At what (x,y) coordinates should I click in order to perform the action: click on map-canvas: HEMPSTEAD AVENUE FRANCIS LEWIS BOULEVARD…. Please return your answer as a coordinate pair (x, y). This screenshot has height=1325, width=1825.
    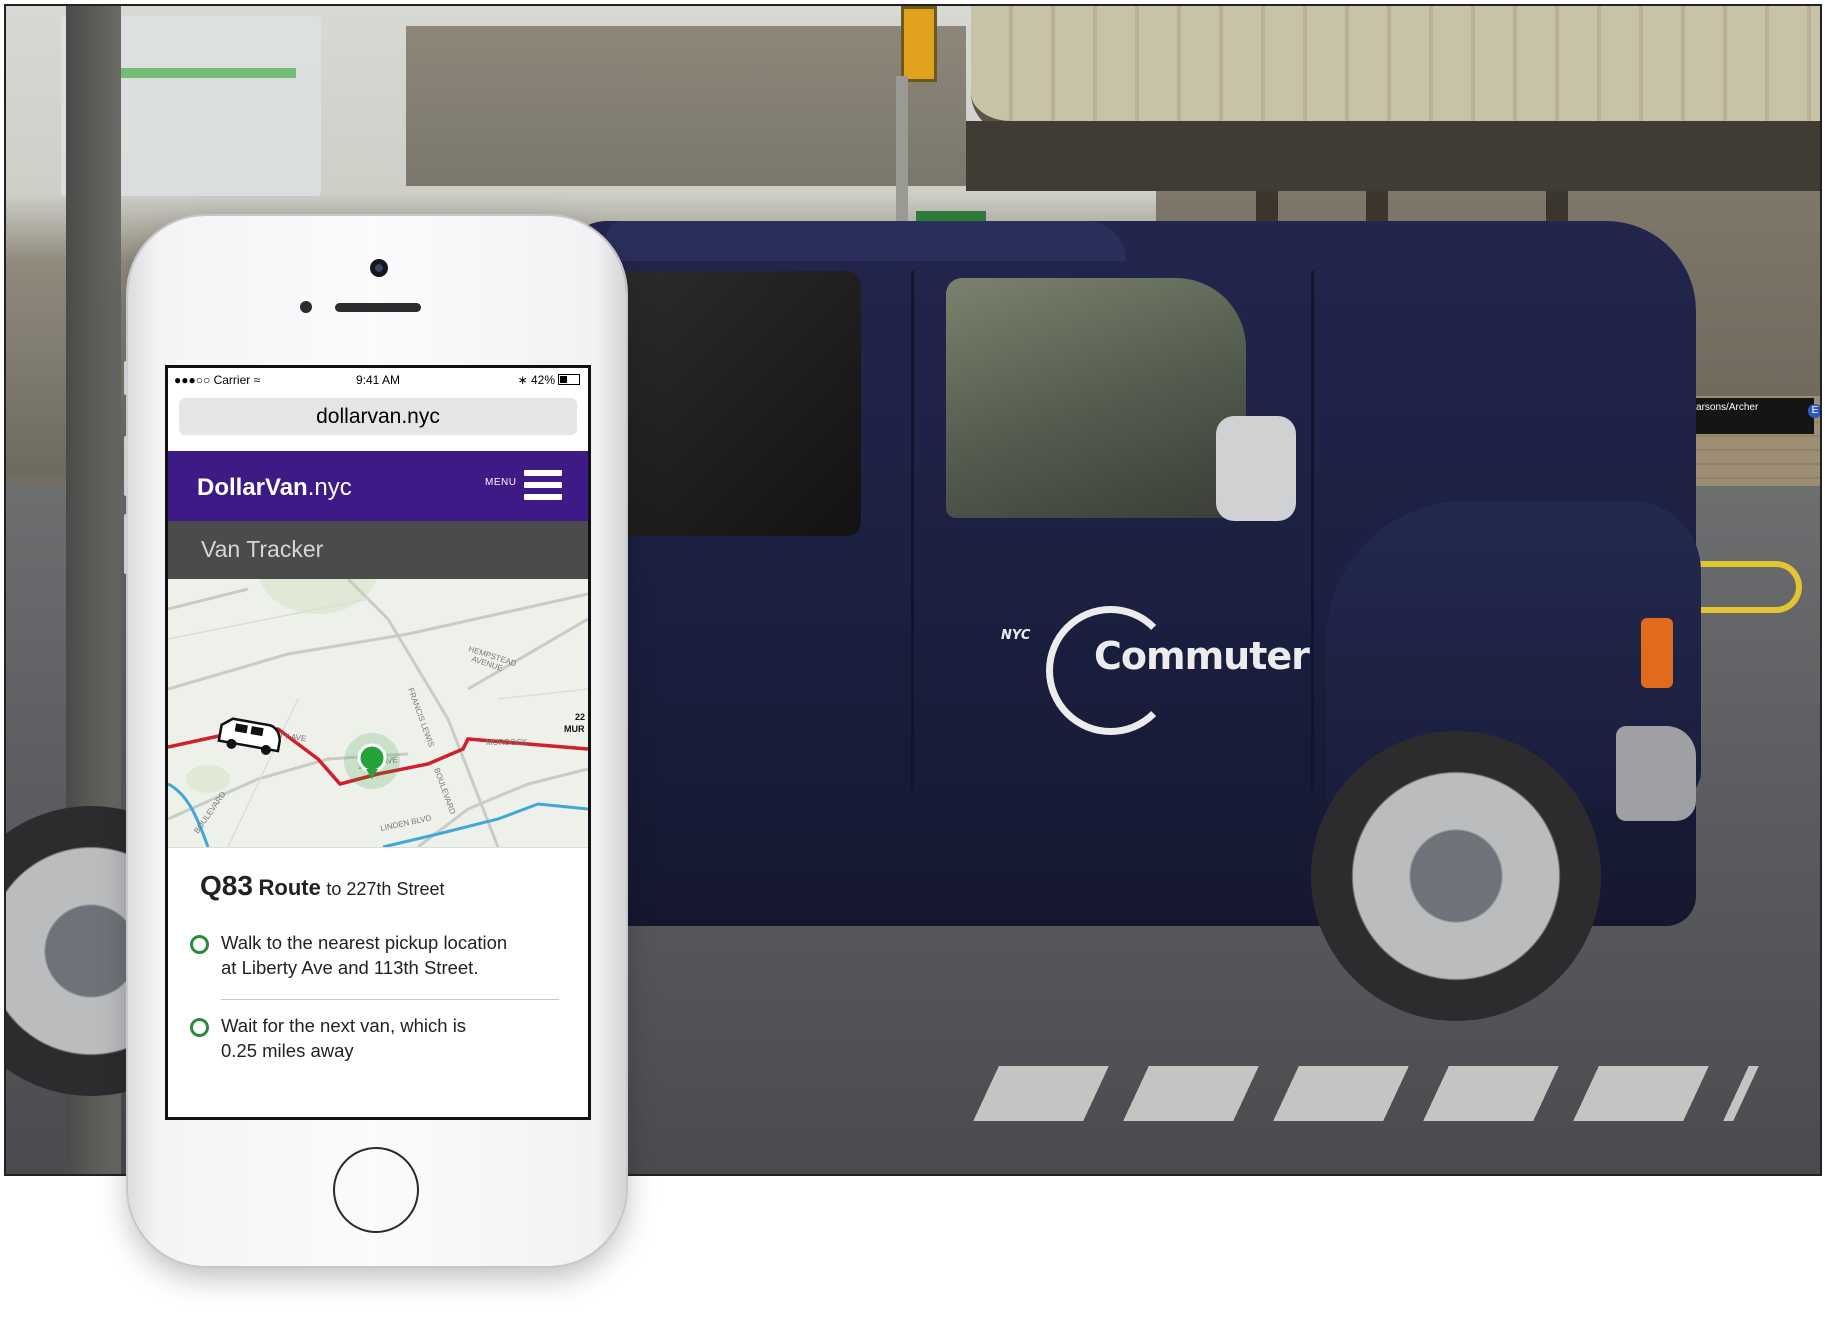
    Looking at the image, I should click on (378, 713).